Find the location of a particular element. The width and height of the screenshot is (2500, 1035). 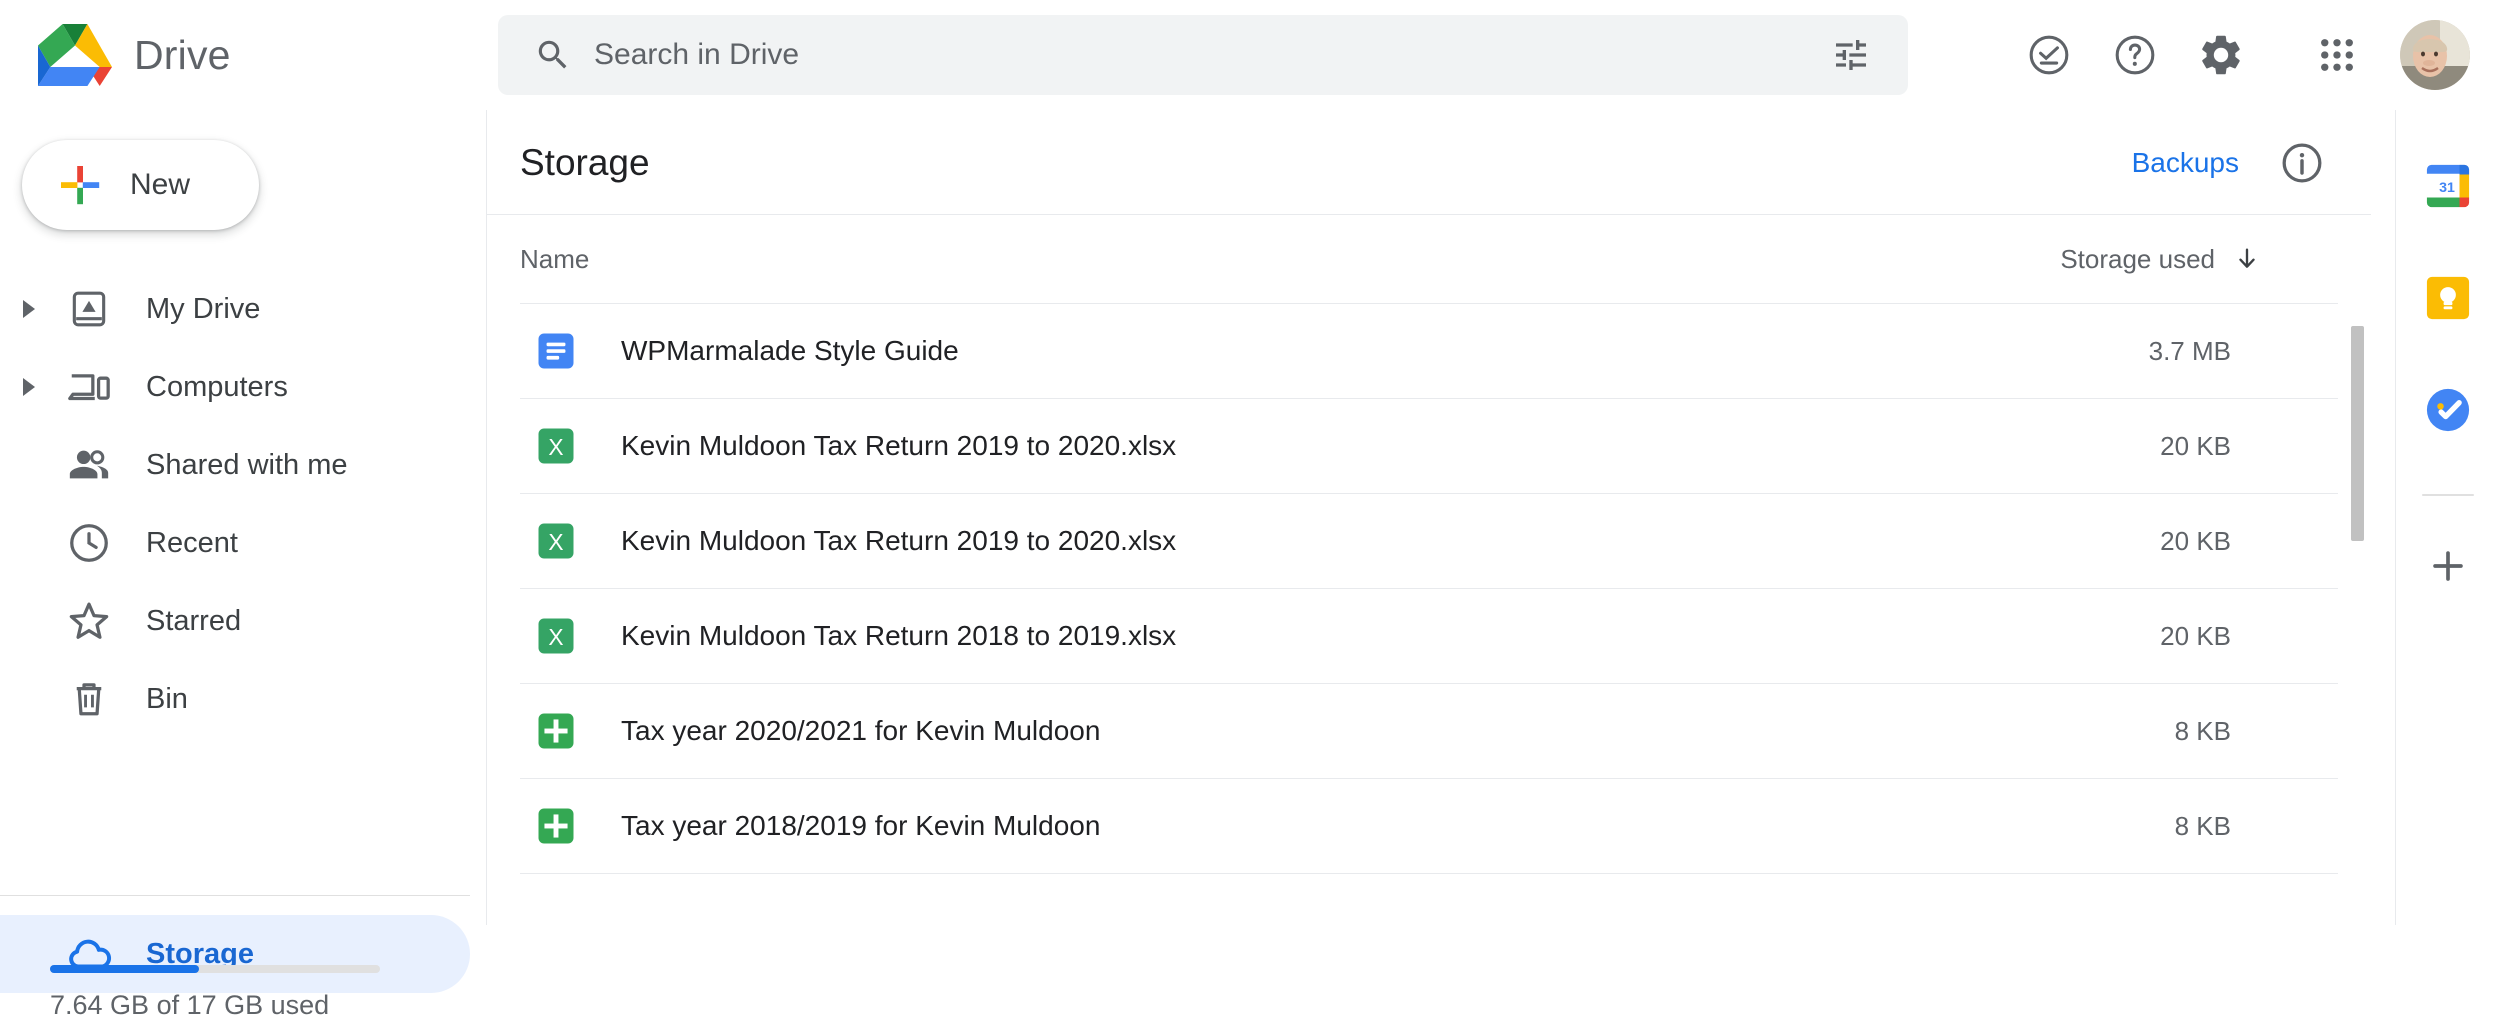

sidebar-item-label: My Drive is located at coordinates (203, 308).